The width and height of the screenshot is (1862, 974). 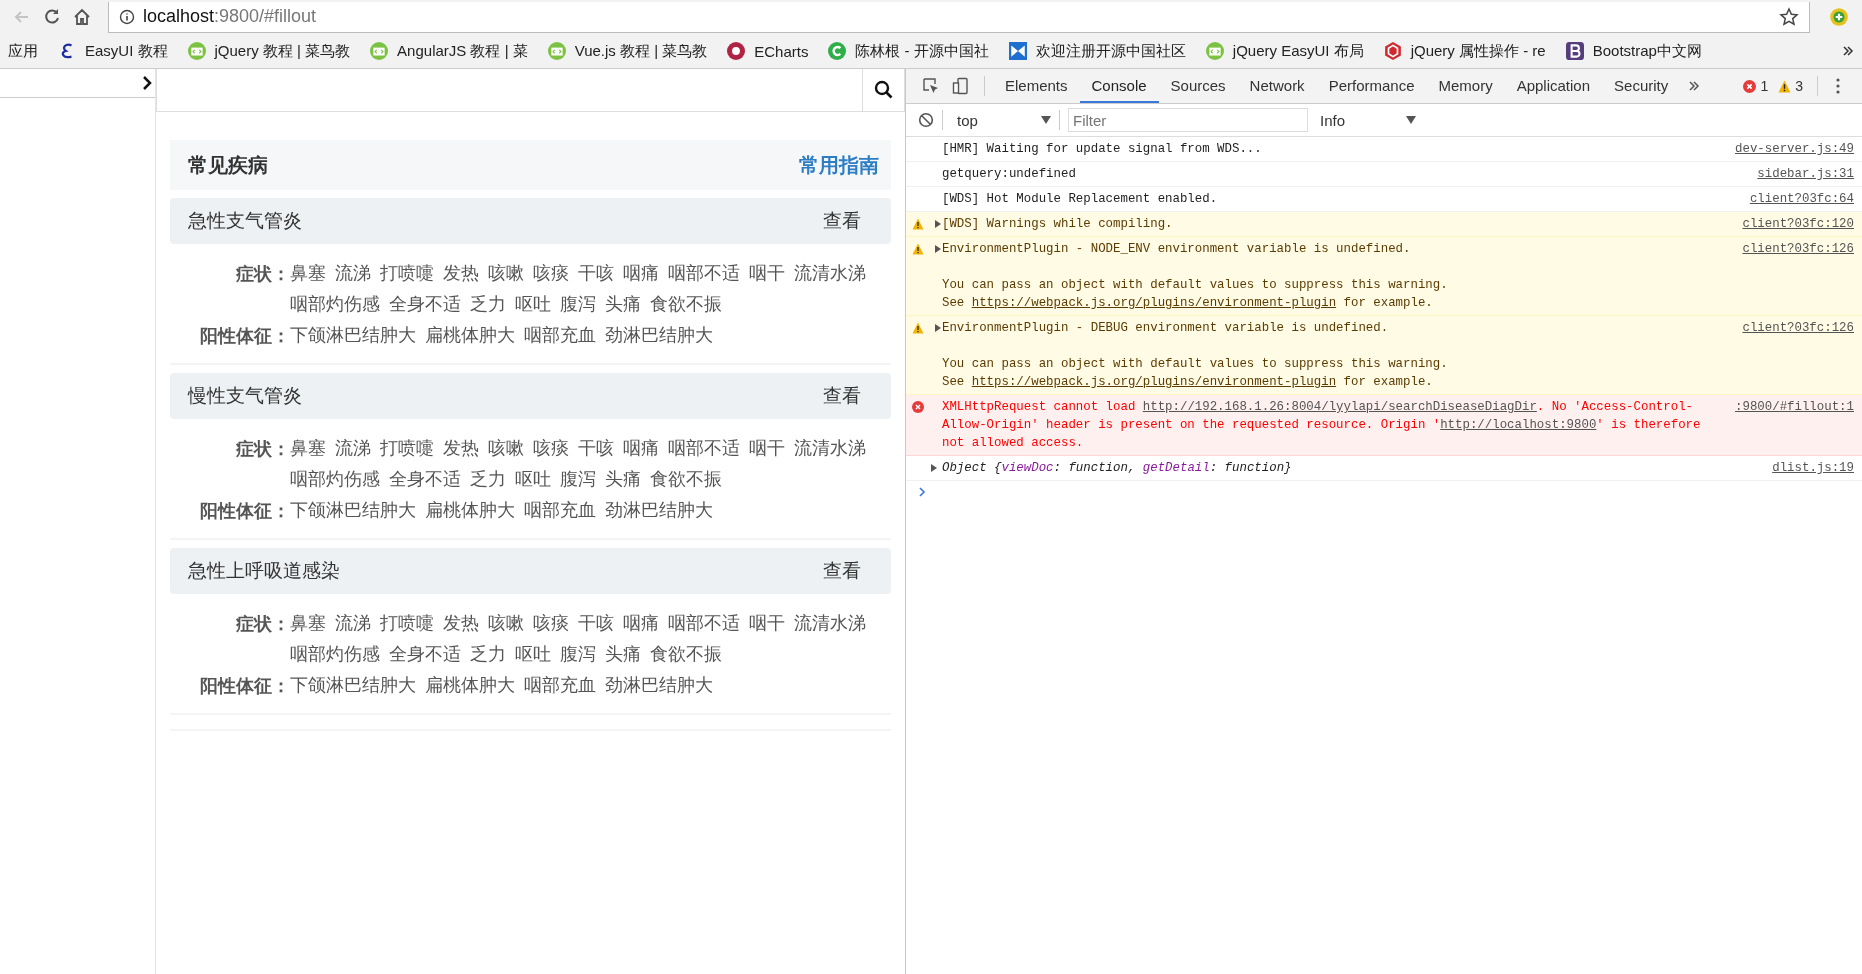 I want to click on devtools-tab: Performance, so click(x=1371, y=86).